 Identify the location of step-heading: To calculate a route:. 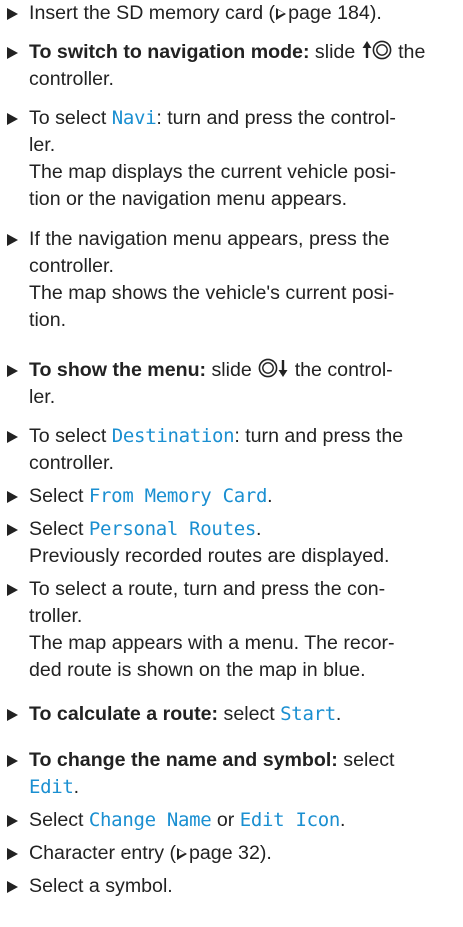
(124, 714).